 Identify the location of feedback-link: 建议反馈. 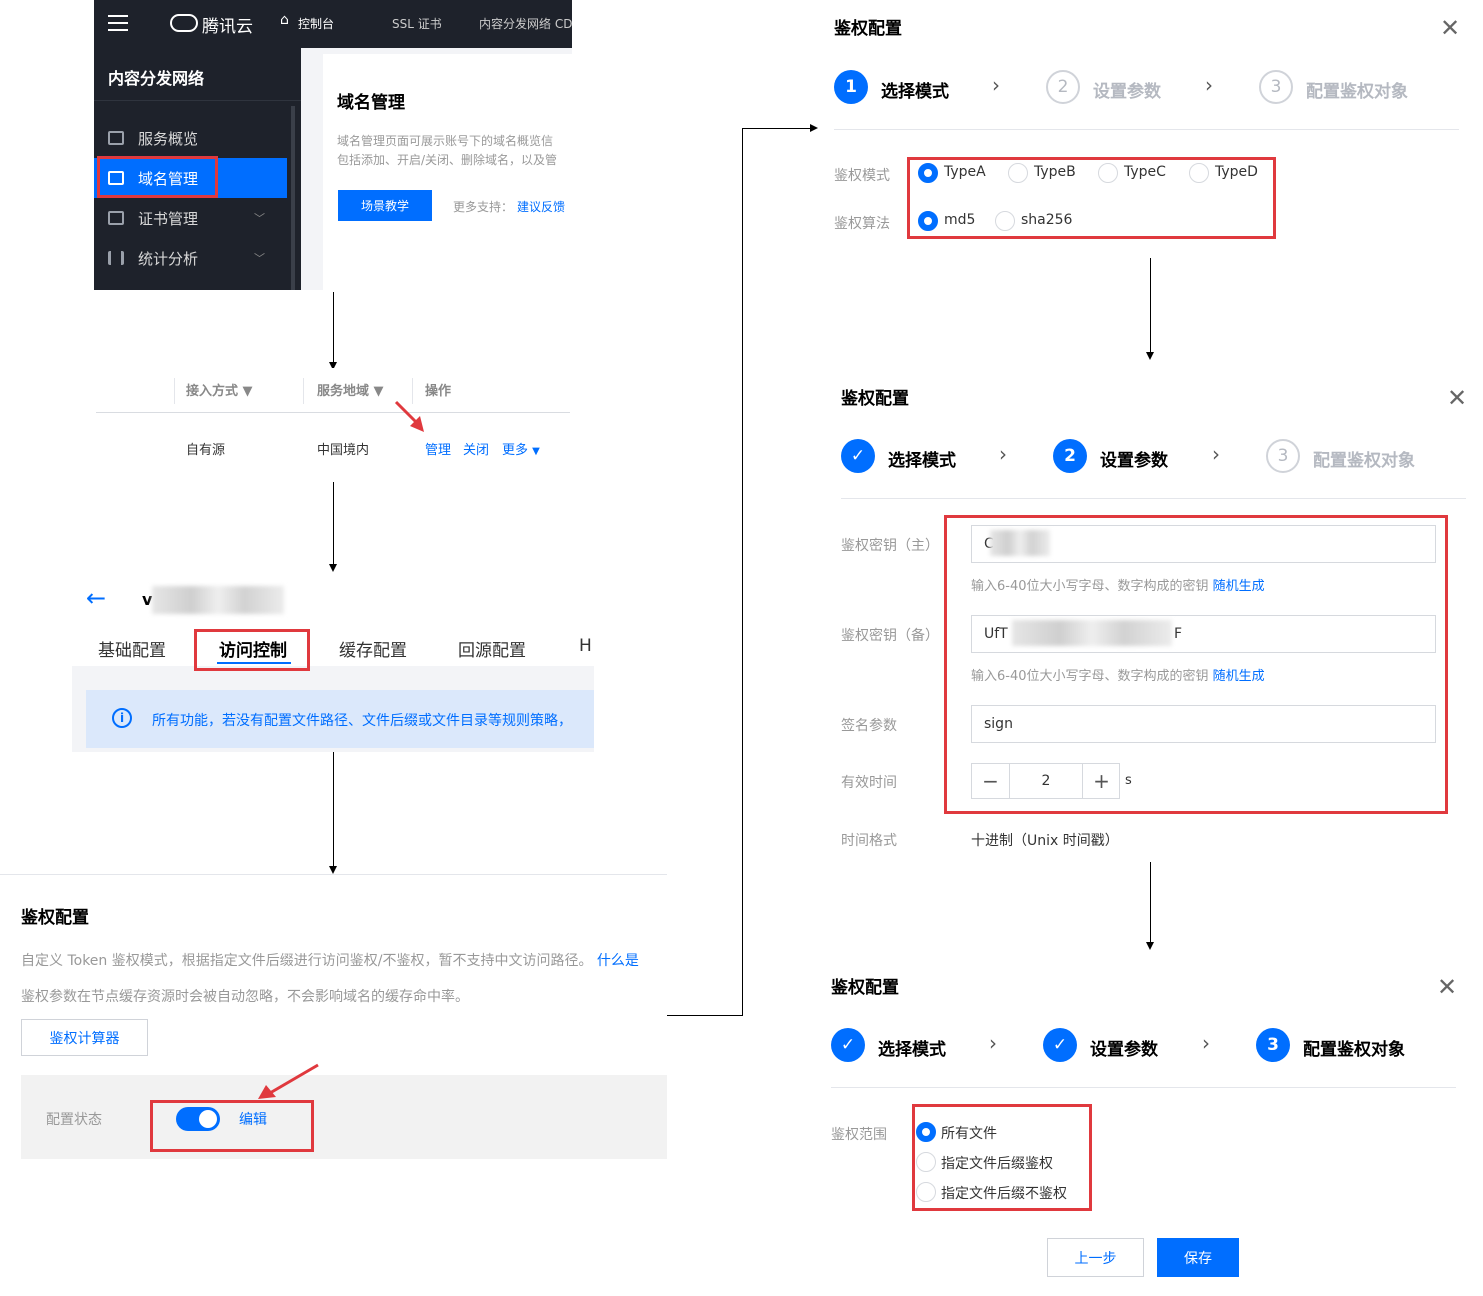
(541, 206).